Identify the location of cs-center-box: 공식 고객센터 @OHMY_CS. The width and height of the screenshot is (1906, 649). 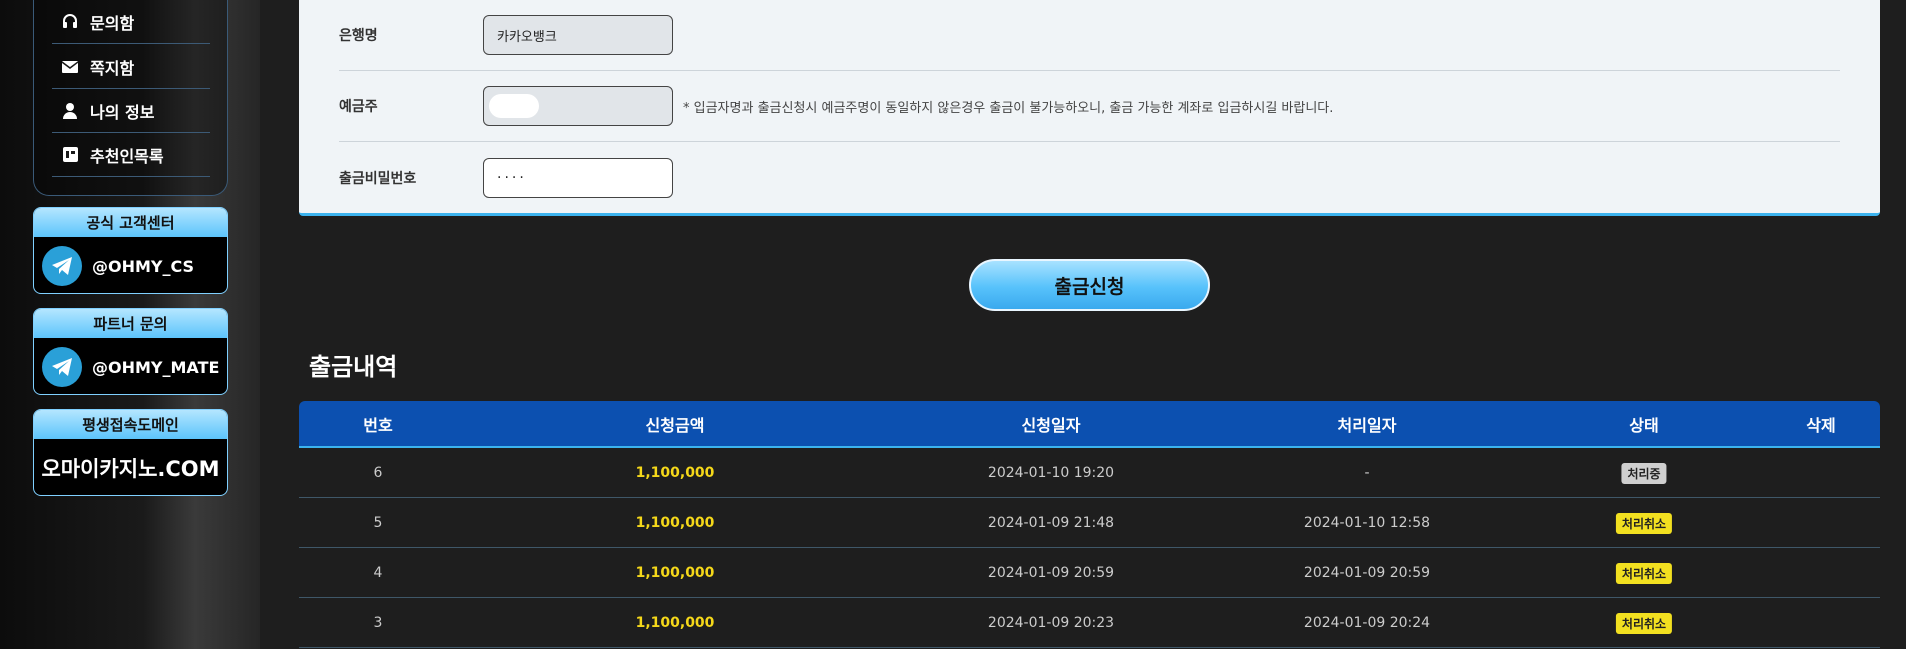
(130, 250).